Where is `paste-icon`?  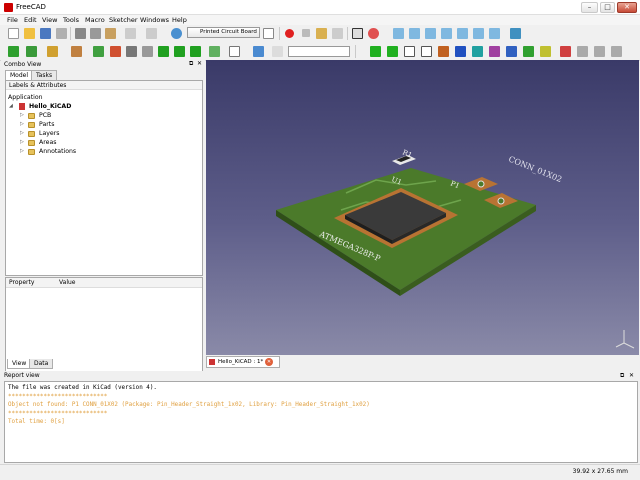
paste-icon is located at coordinates (110, 33).